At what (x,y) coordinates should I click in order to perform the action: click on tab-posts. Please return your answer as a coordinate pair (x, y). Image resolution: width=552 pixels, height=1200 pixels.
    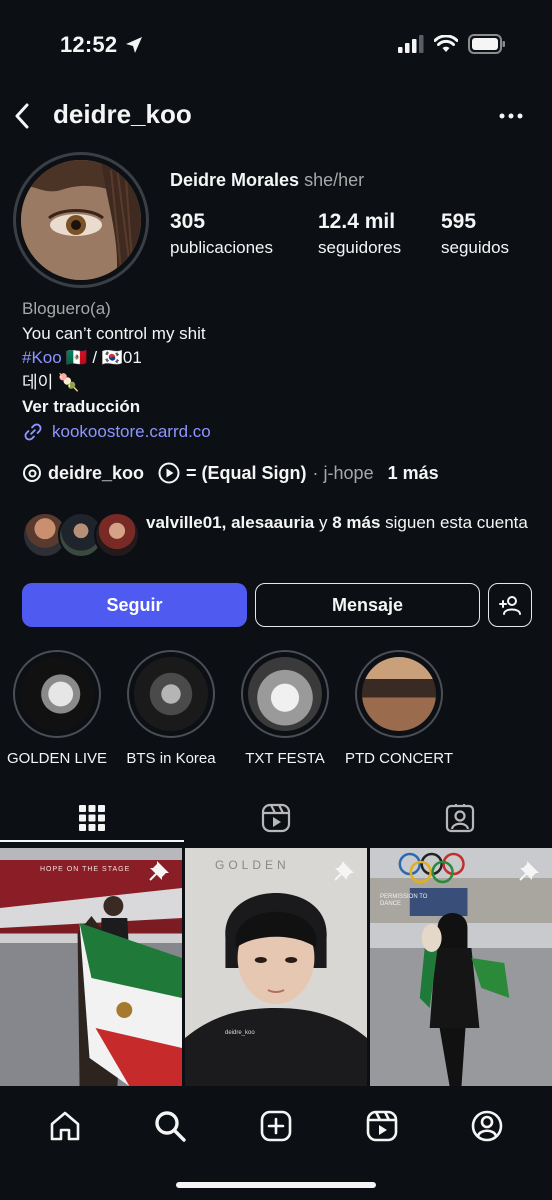
    Looking at the image, I should click on (92, 818).